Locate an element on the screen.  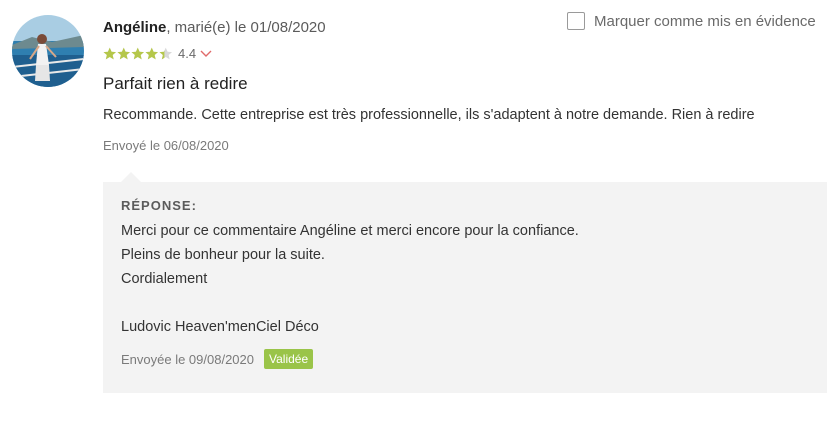
rating-stars is located at coordinates (138, 54).